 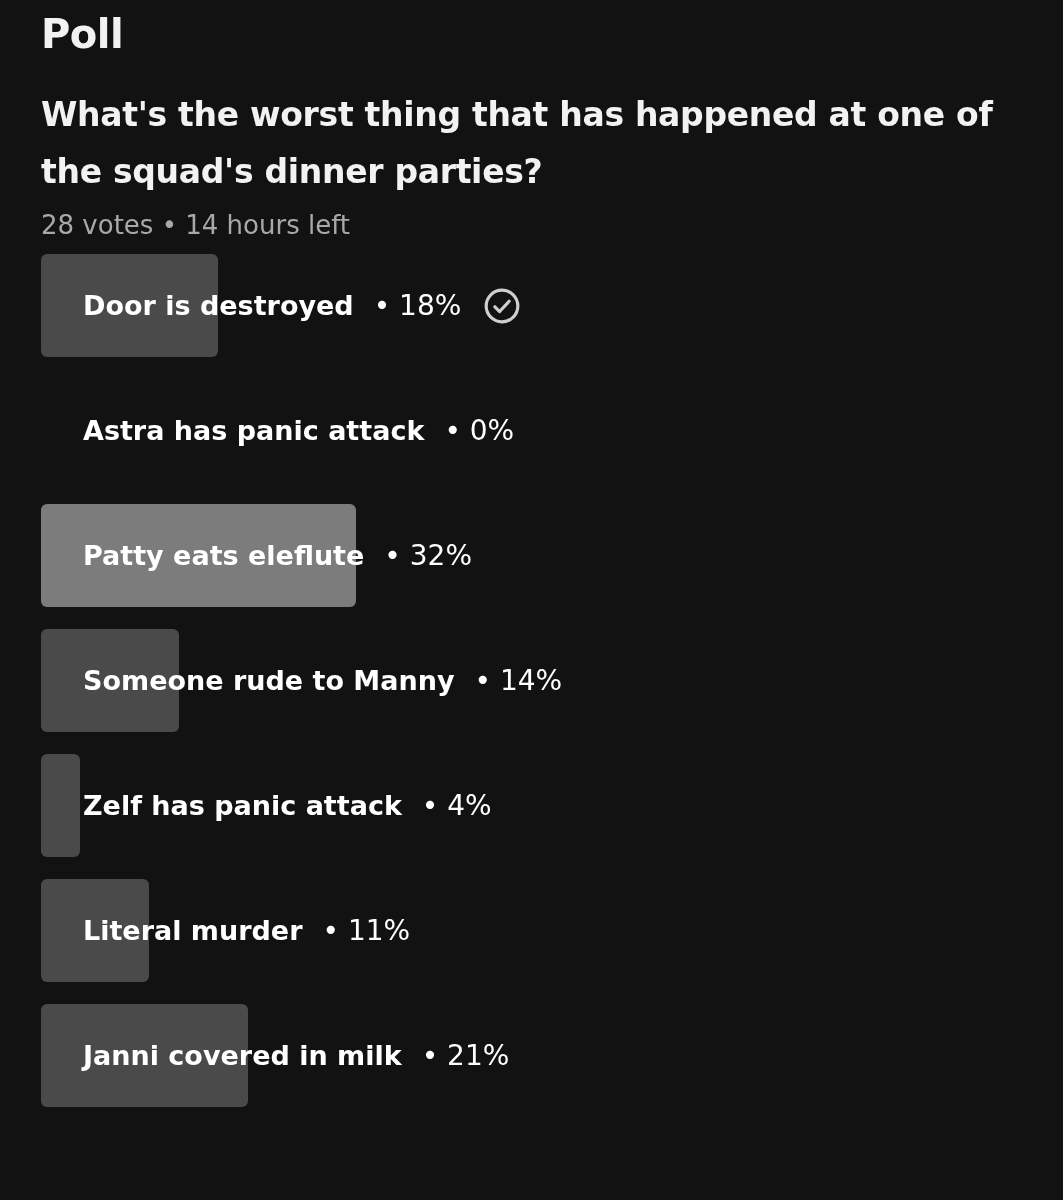 I want to click on option-percent: • 0%, so click(x=479, y=430).